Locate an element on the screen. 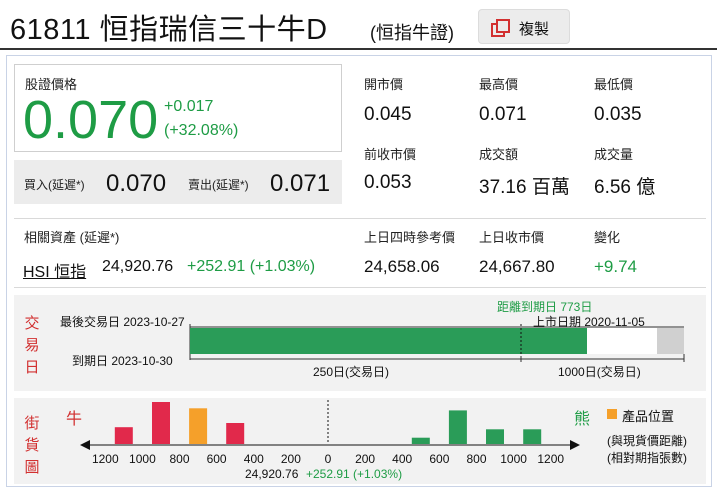 This screenshot has height=491, width=717. stat-value-prev-close: 0.053 is located at coordinates (388, 182).